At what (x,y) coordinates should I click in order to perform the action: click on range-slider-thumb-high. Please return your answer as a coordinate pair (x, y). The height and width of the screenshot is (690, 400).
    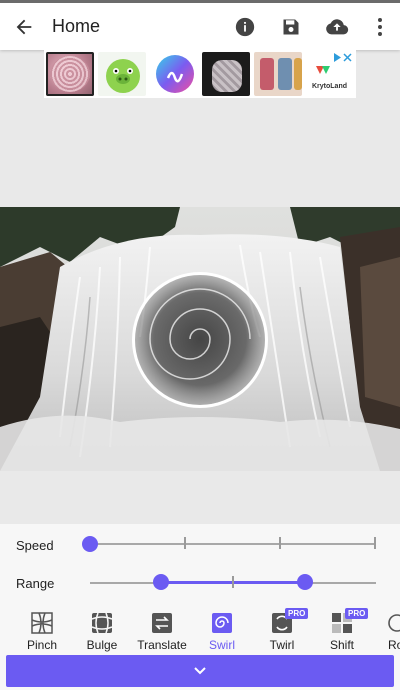
    Looking at the image, I should click on (305, 582).